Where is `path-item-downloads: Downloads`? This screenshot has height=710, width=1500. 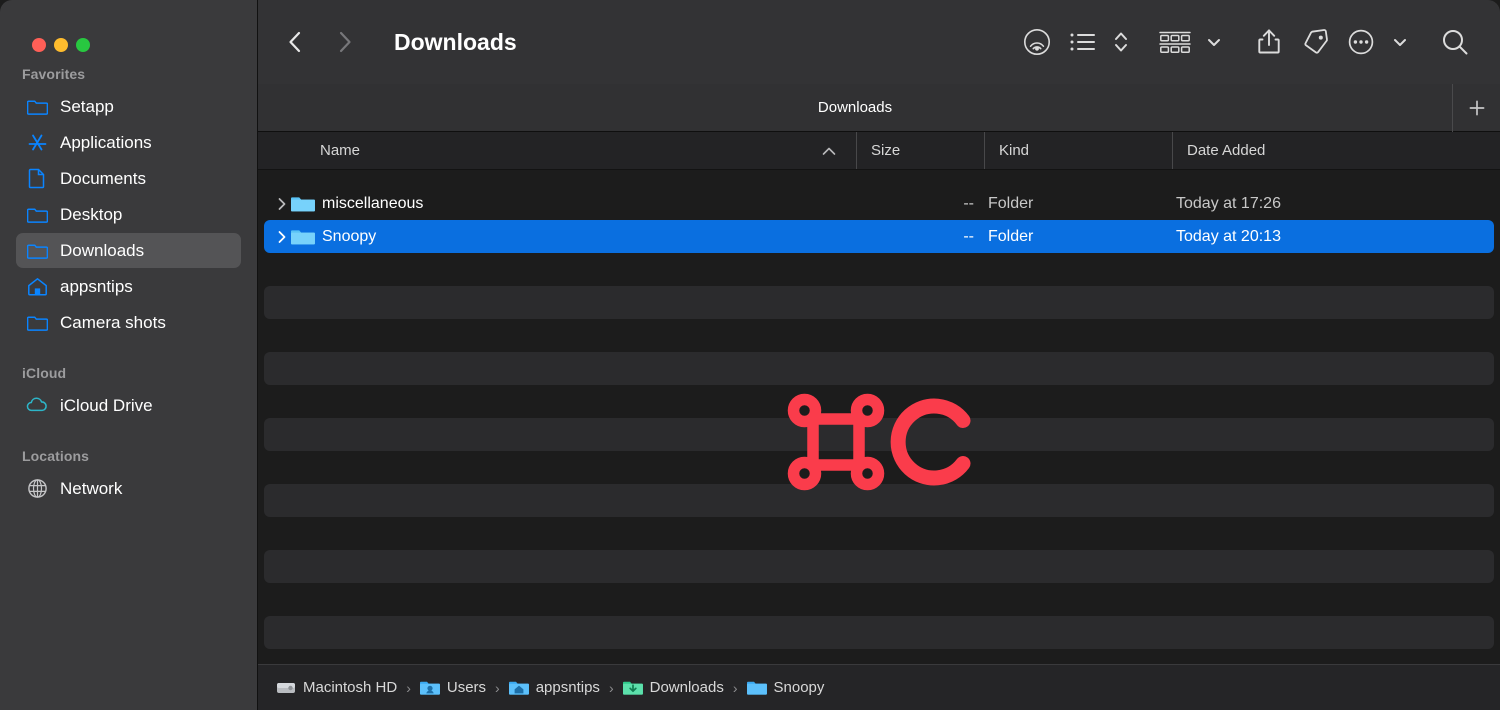
path-item-downloads: Downloads is located at coordinates (673, 688).